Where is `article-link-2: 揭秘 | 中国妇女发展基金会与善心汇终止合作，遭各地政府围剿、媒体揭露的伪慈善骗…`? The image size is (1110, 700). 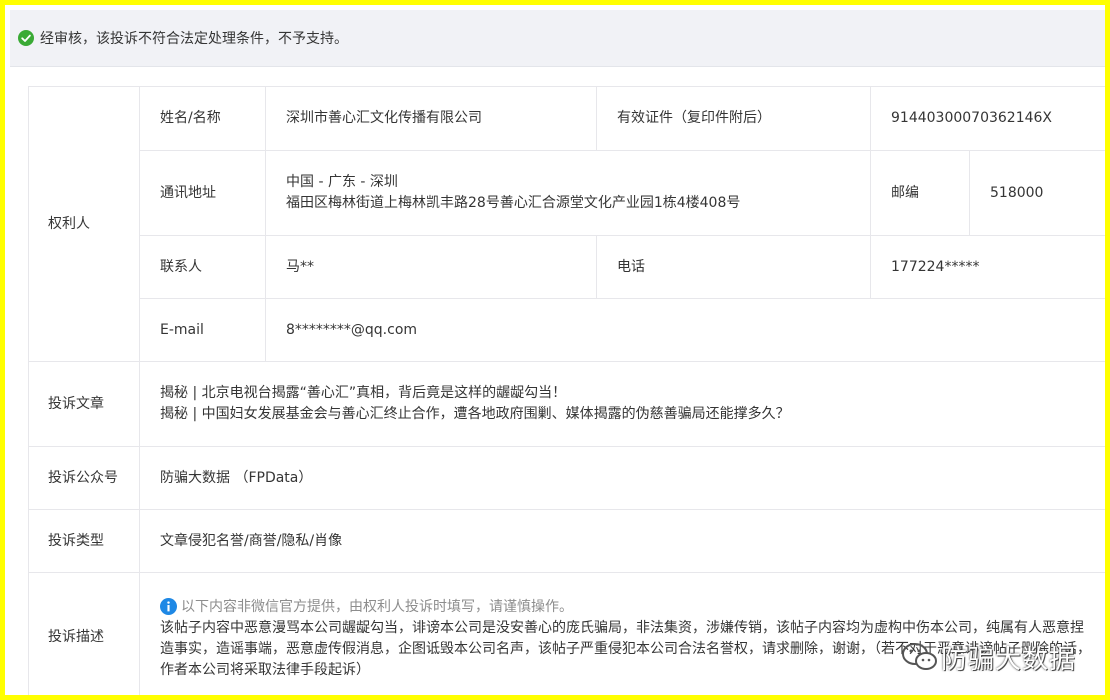
article-link-2: 揭秘 | 中国妇女发展基金会与善心汇终止合作，遭各地政府围剿、媒体揭露的伪慈善骗… is located at coordinates (632, 414).